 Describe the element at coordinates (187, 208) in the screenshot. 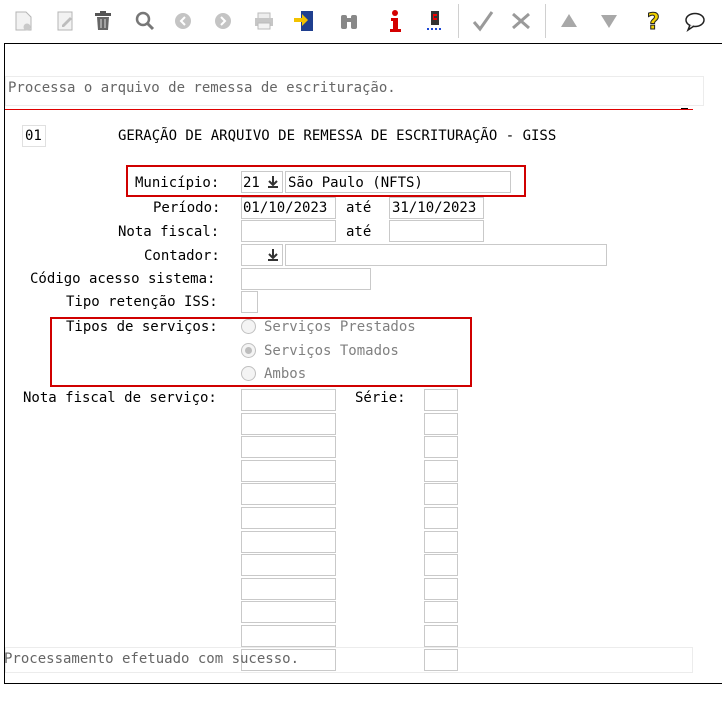

I see `periodo-label: Período:` at that location.